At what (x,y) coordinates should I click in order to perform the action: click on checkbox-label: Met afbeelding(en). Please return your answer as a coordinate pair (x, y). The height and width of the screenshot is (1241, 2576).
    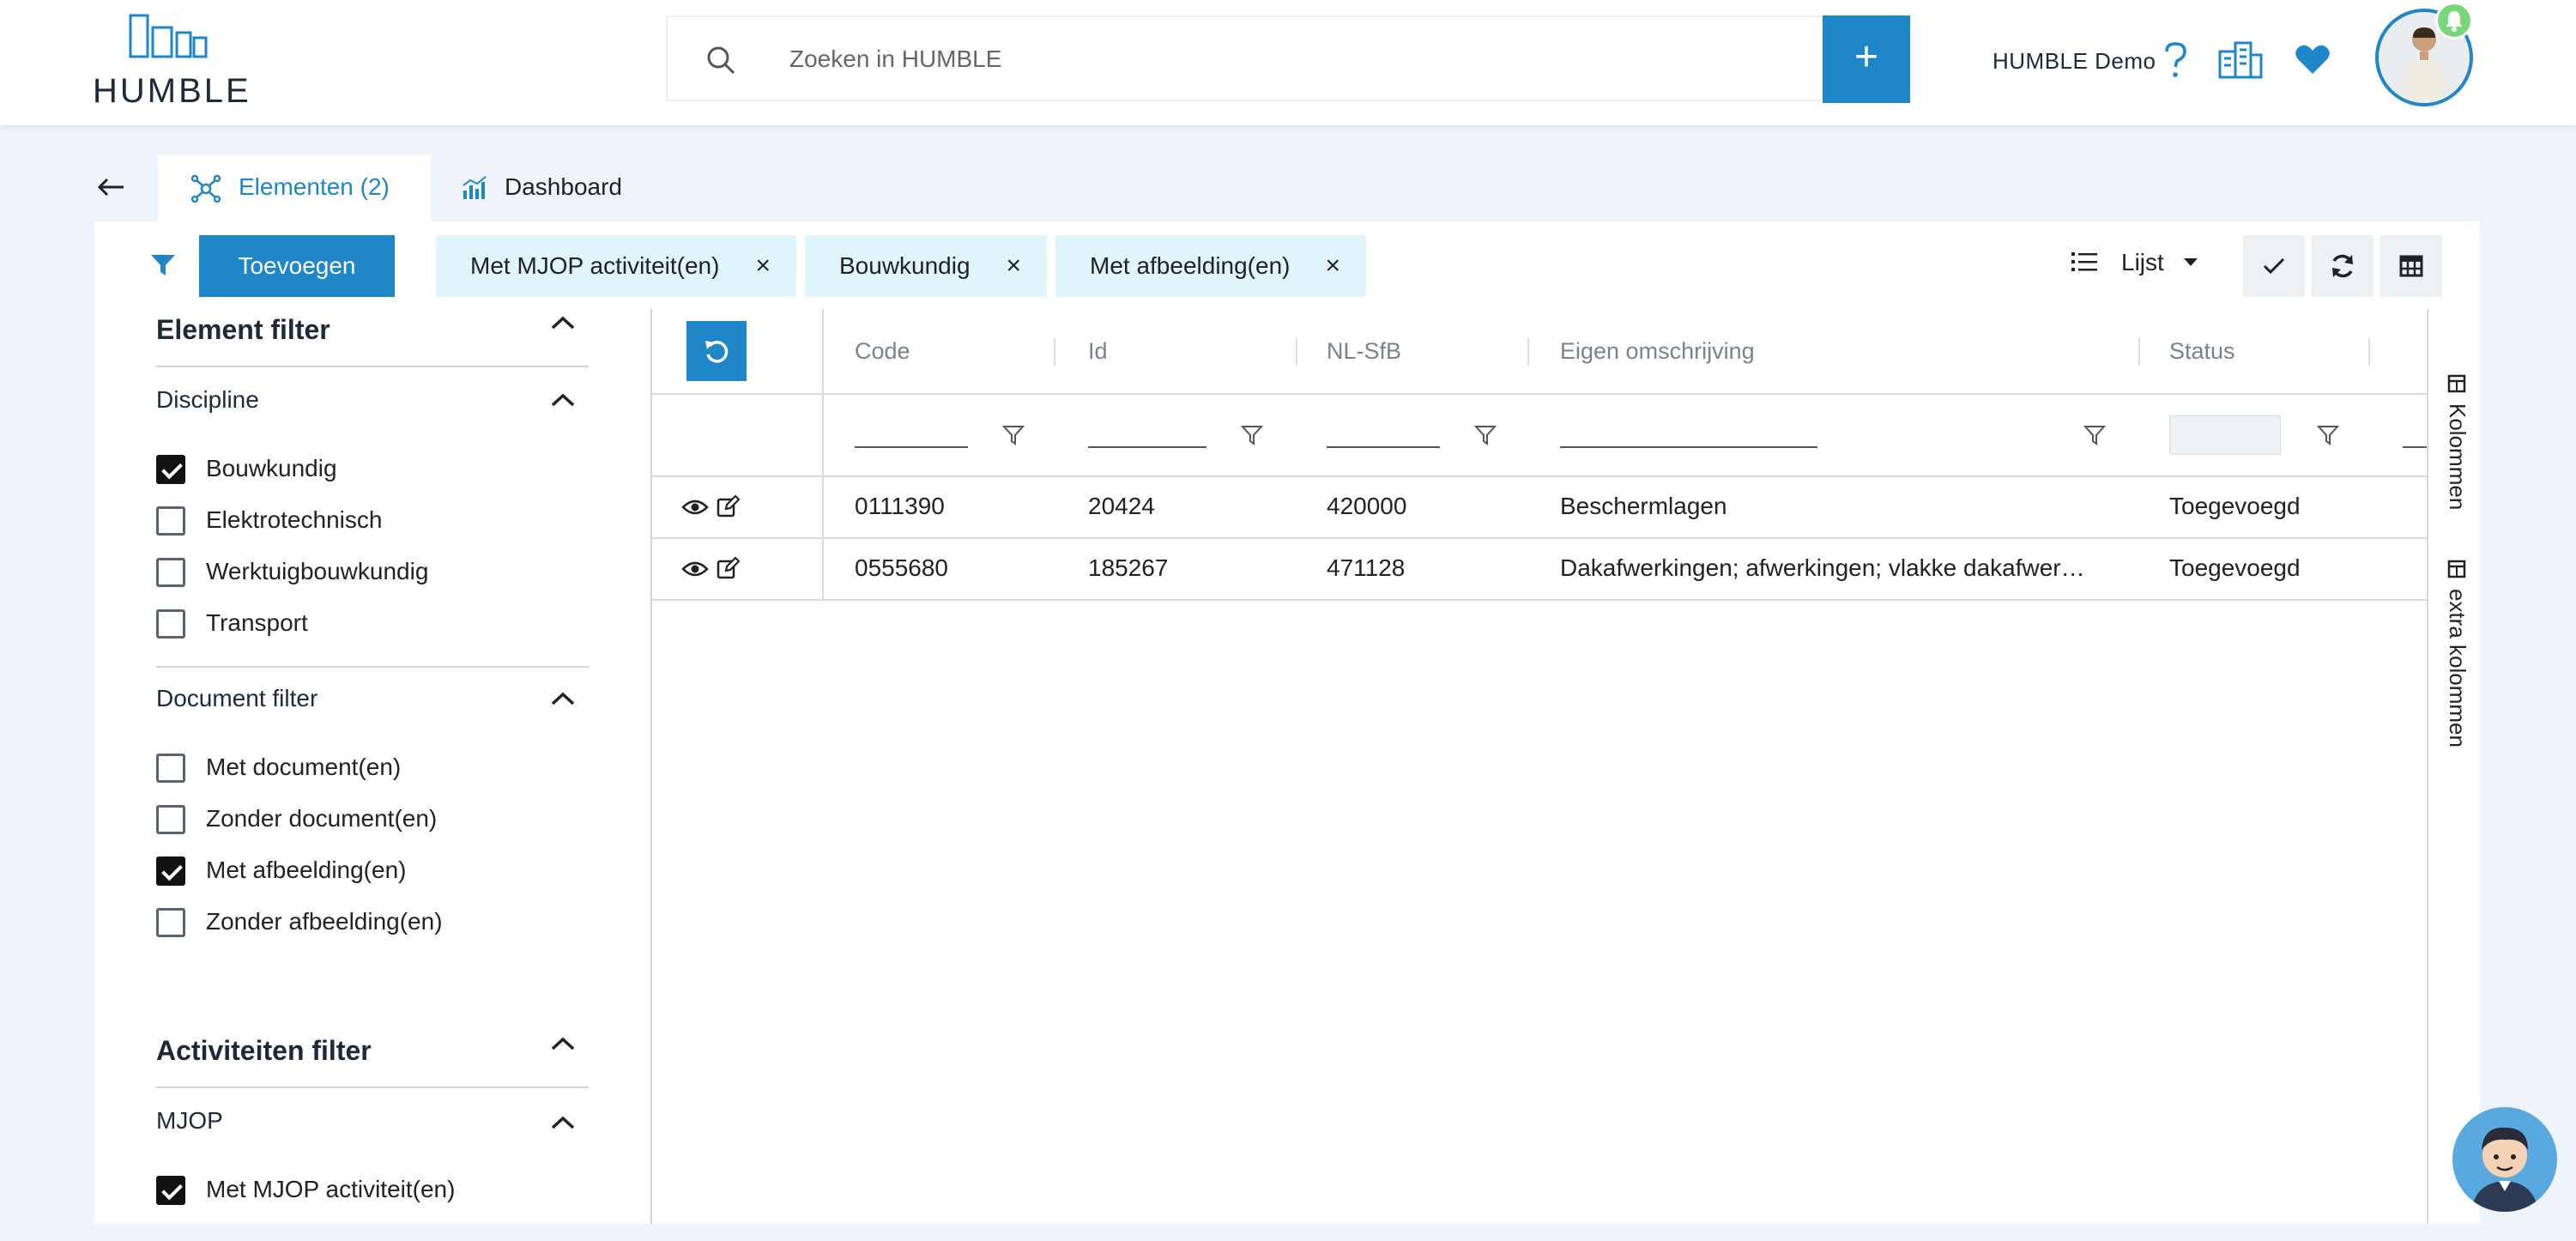
    Looking at the image, I should click on (306, 870).